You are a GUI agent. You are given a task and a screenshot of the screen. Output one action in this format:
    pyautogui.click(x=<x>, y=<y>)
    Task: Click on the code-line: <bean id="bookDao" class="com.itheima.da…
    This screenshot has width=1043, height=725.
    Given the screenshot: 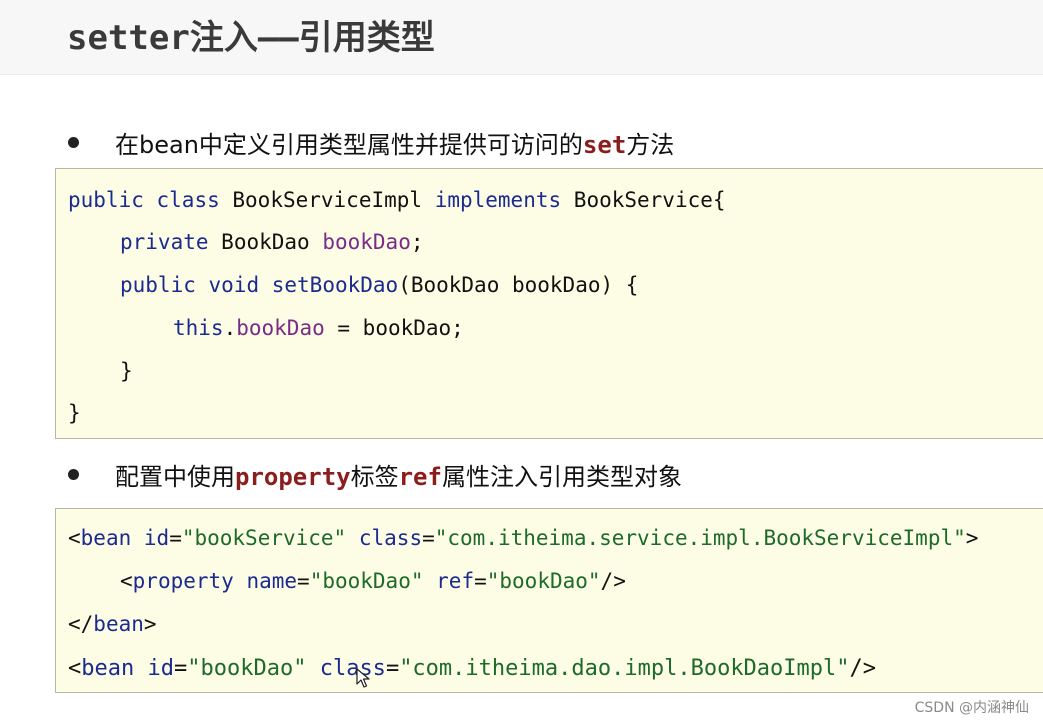 What is the action you would take?
    pyautogui.click(x=472, y=668)
    